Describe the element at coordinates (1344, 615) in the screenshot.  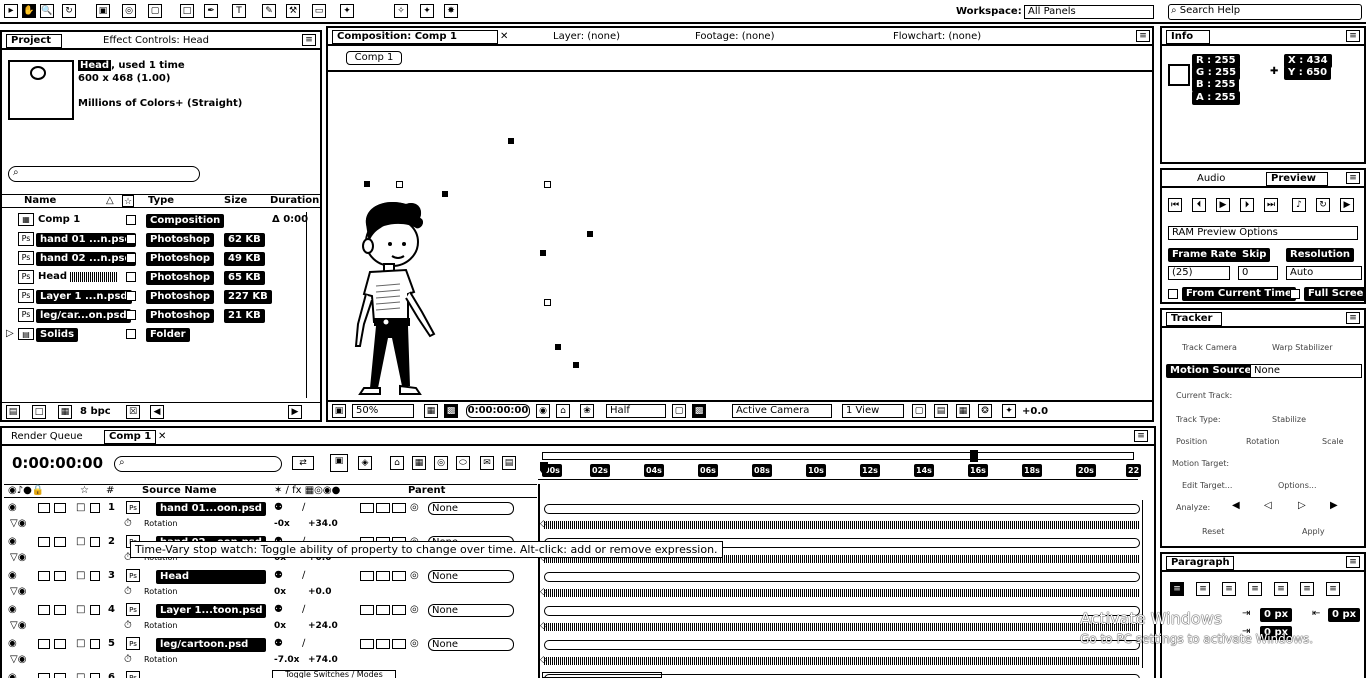
I see `indent-right-value: 0 px` at that location.